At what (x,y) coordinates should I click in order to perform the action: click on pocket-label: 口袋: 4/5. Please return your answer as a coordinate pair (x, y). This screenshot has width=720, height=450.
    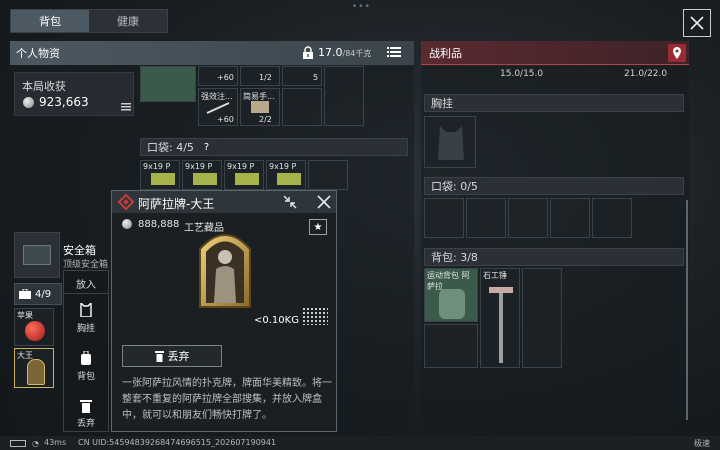
    Looking at the image, I should click on (170, 147).